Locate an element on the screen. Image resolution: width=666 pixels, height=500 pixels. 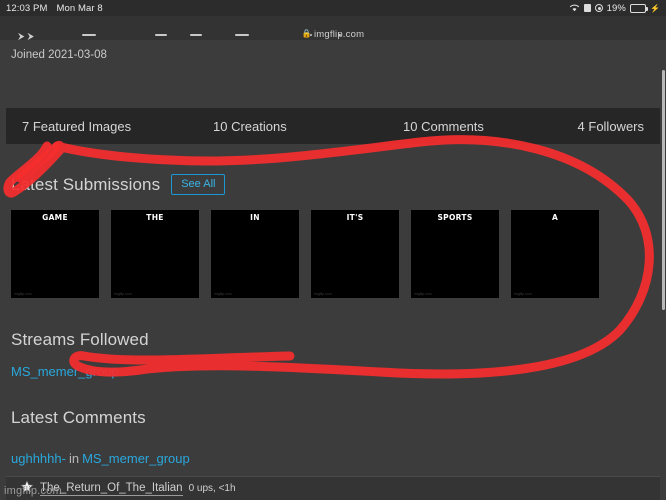
charging-bolt-icon: ⚡ is located at coordinates (654, 8).